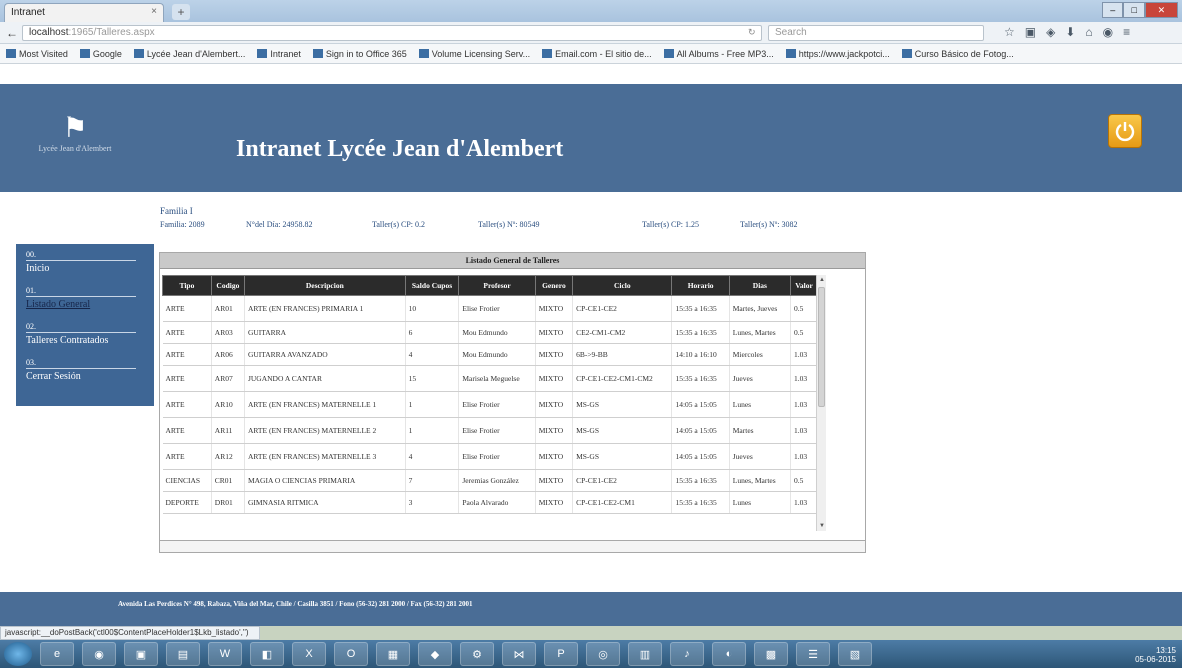 This screenshot has width=1182, height=668. Describe the element at coordinates (622, 456) in the screenshot. I see `table-cell: MS-GS` at that location.